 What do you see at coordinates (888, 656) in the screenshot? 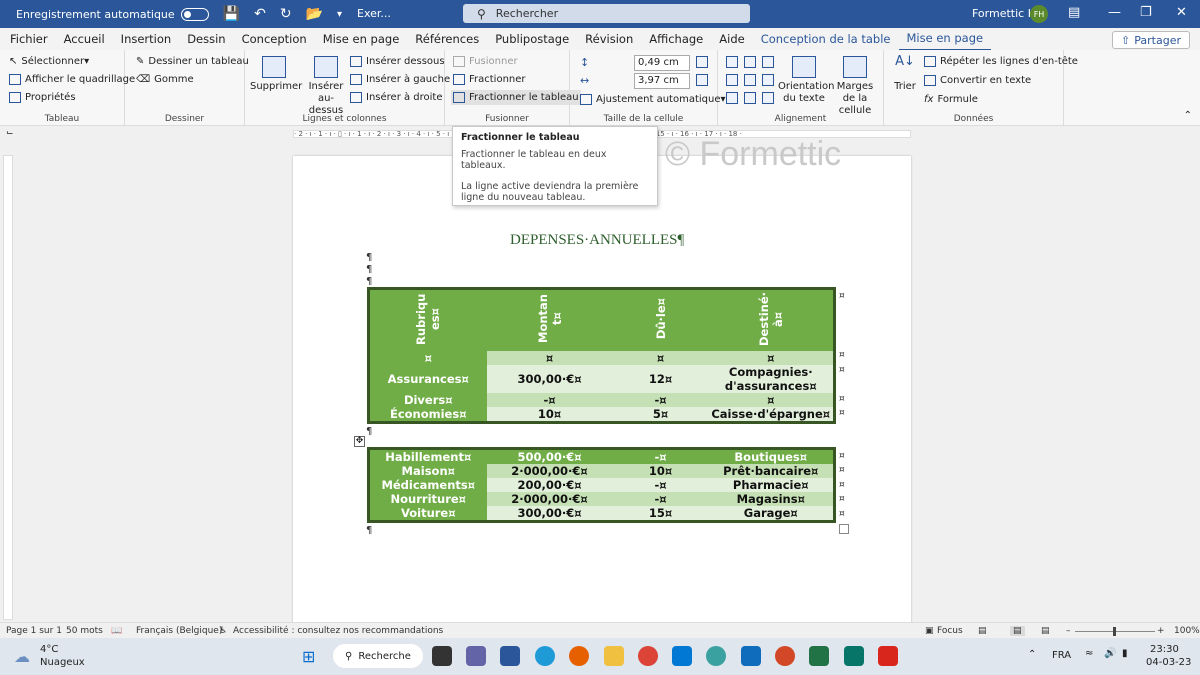
I see `acrobat-icon` at bounding box center [888, 656].